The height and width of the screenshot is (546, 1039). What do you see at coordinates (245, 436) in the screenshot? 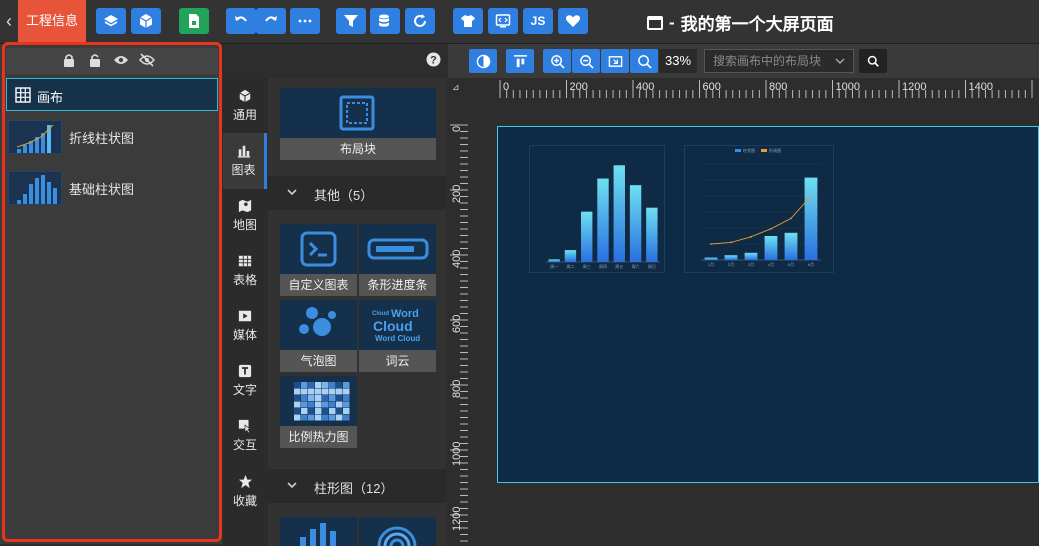
I see `category-interact: 交互` at bounding box center [245, 436].